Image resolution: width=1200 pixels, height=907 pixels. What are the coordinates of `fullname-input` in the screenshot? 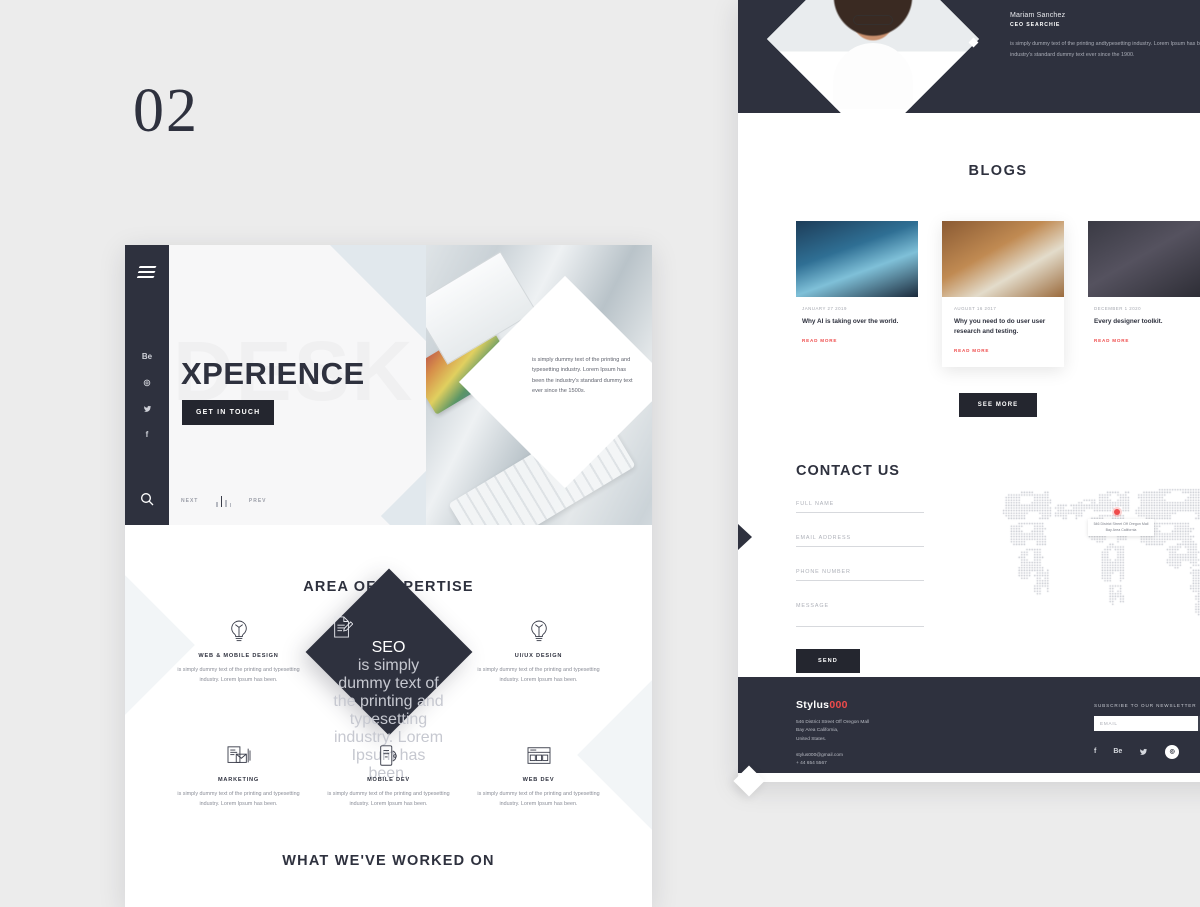 It's located at (860, 500).